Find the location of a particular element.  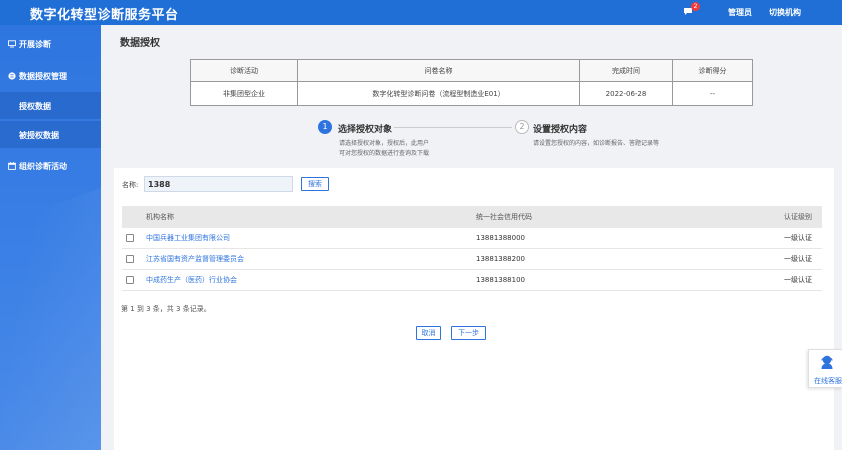

org-name-link: 中国兵器工业集团有限公司 is located at coordinates (188, 238).